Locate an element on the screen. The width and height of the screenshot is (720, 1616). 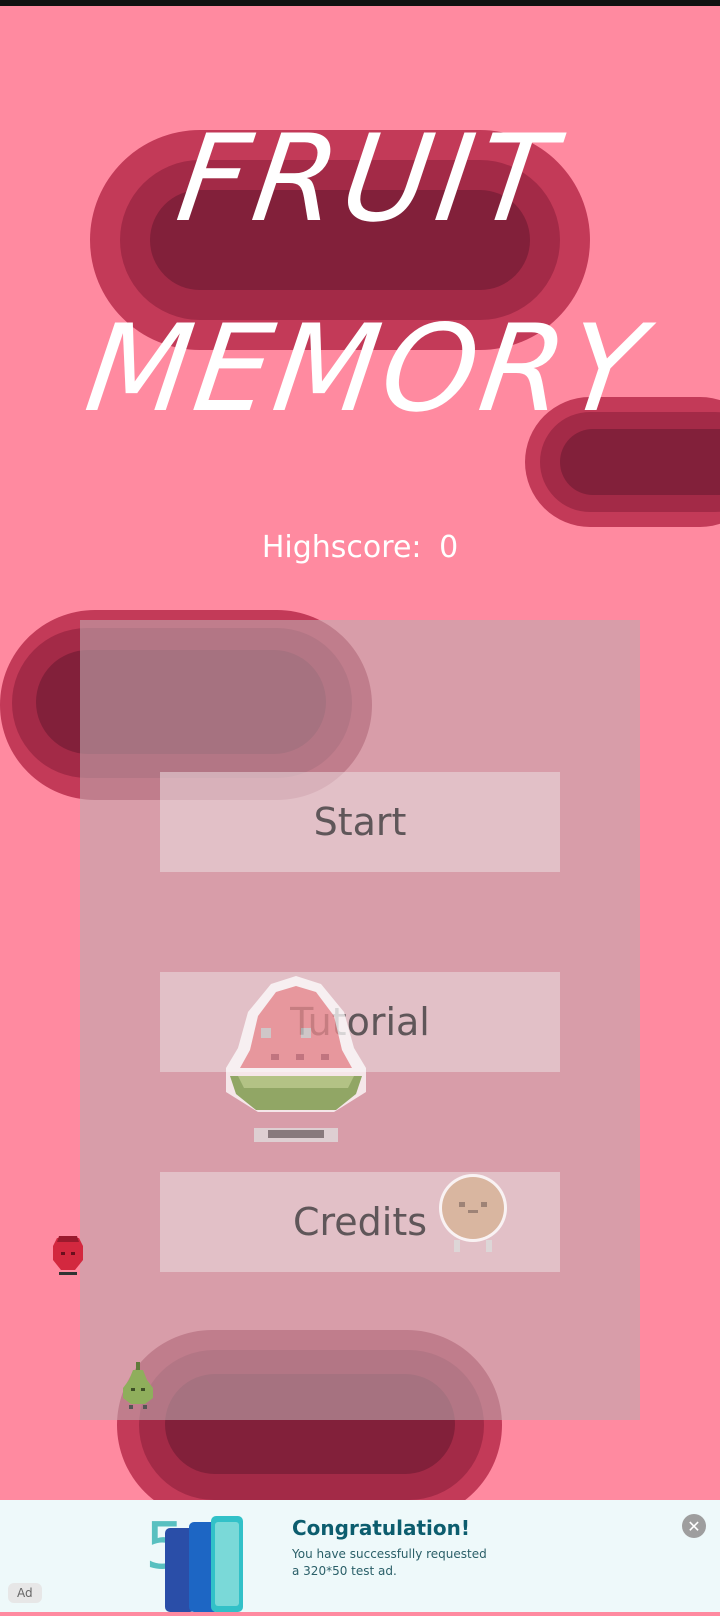
watermelon-icon is located at coordinates (296, 1063).